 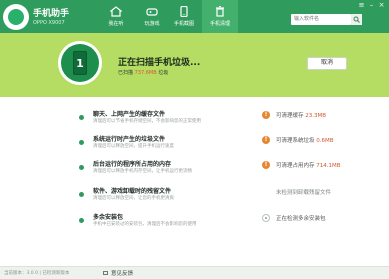 I want to click on tab-label: 我在听, so click(x=116, y=24).